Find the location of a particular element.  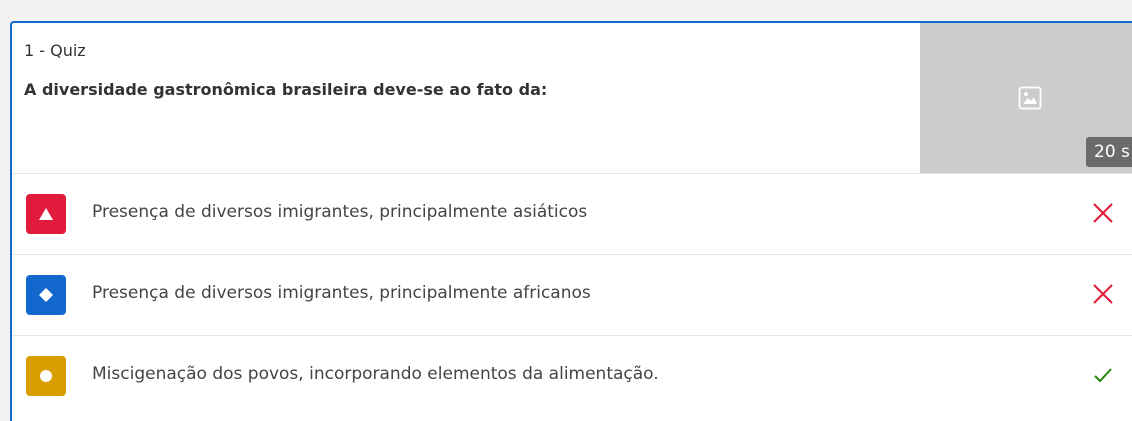

triangle-icon is located at coordinates (46, 214).